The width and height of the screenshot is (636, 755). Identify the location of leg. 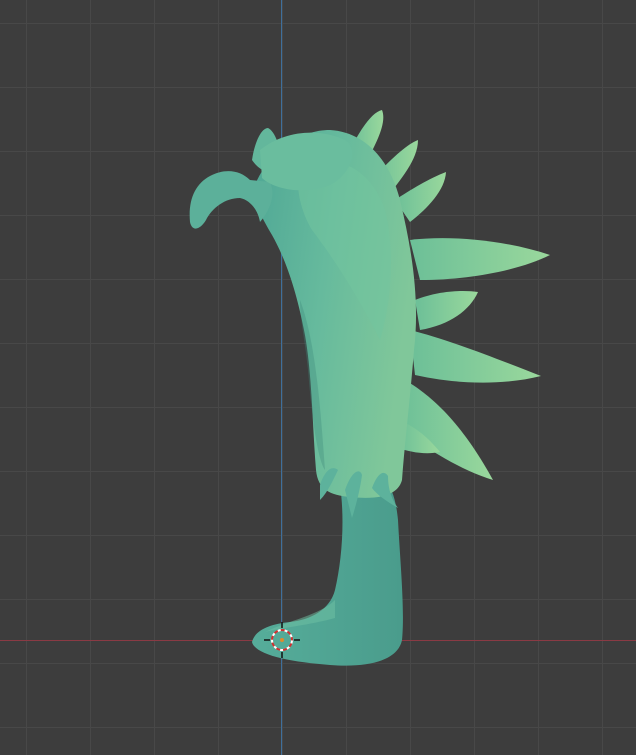
(327, 573).